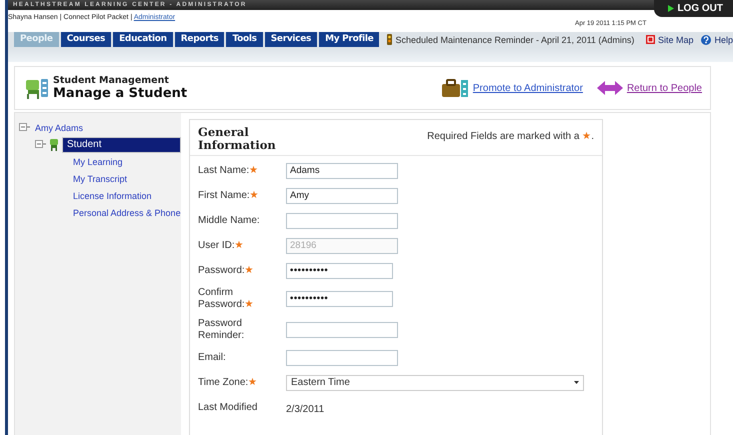 The height and width of the screenshot is (435, 733). Describe the element at coordinates (389, 39) in the screenshot. I see `alert-light-icon` at that location.